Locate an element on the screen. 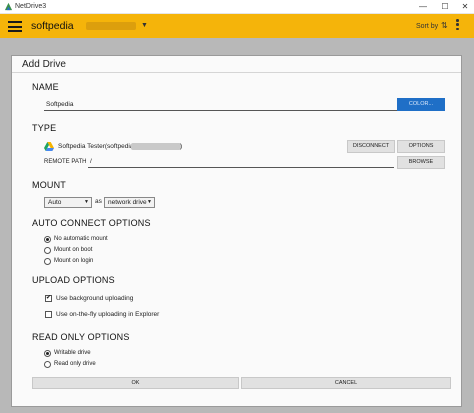 The image size is (474, 413). drive-name-input: Softpedia is located at coordinates (223, 105).